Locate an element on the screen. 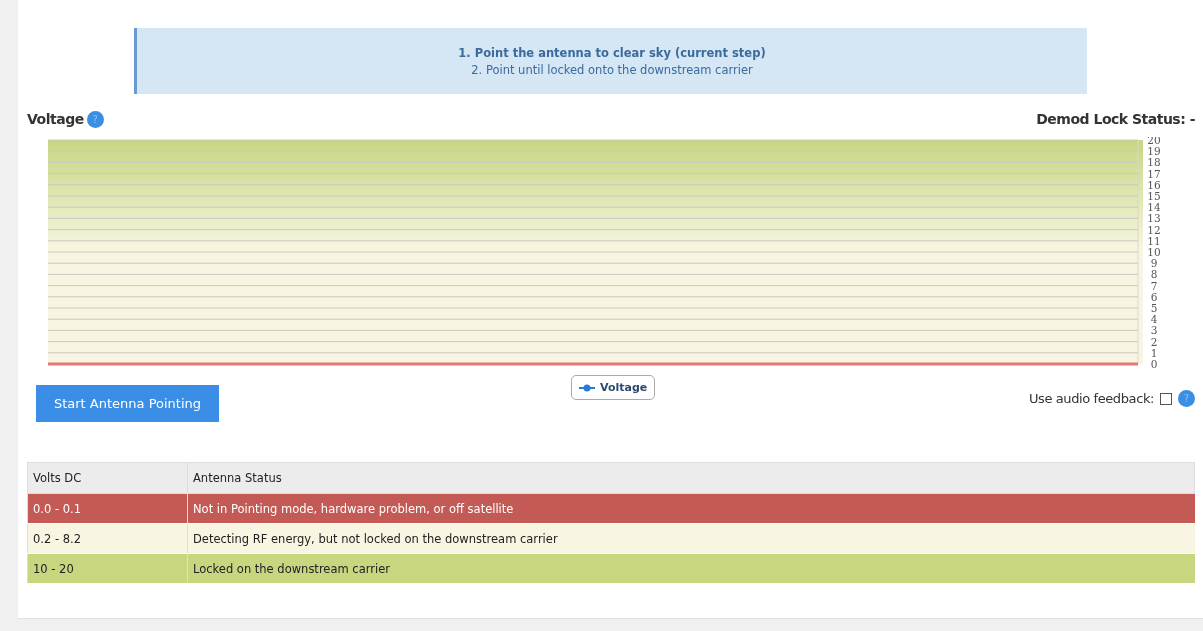 The image size is (1203, 631). y-tick-label: 18 is located at coordinates (1154, 162).